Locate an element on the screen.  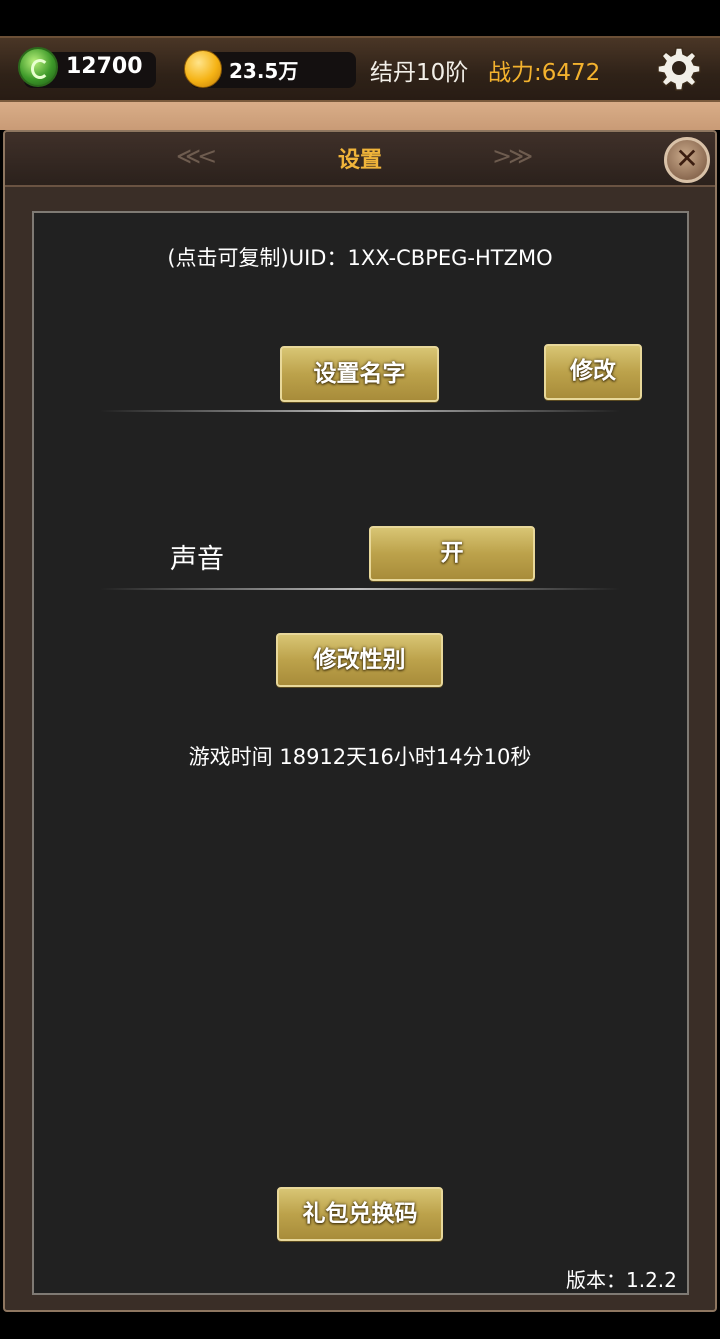
jade-amount: 12700 is located at coordinates (104, 66).